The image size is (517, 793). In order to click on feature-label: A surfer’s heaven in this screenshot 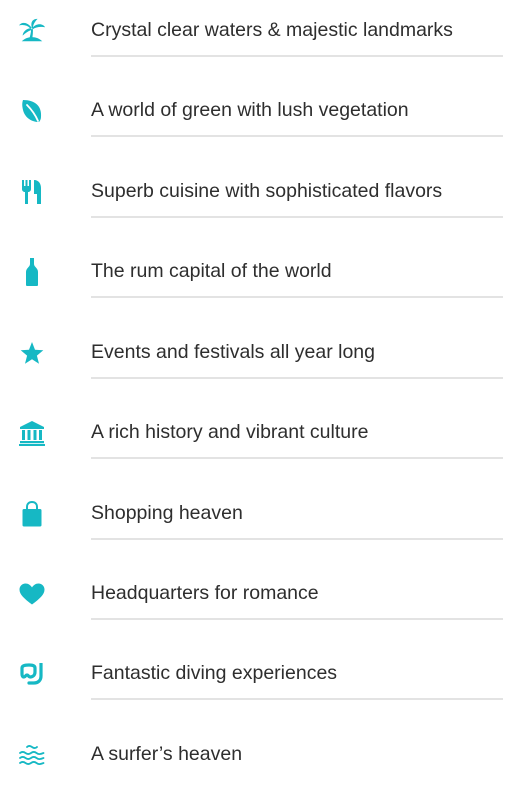, I will do `click(167, 754)`.